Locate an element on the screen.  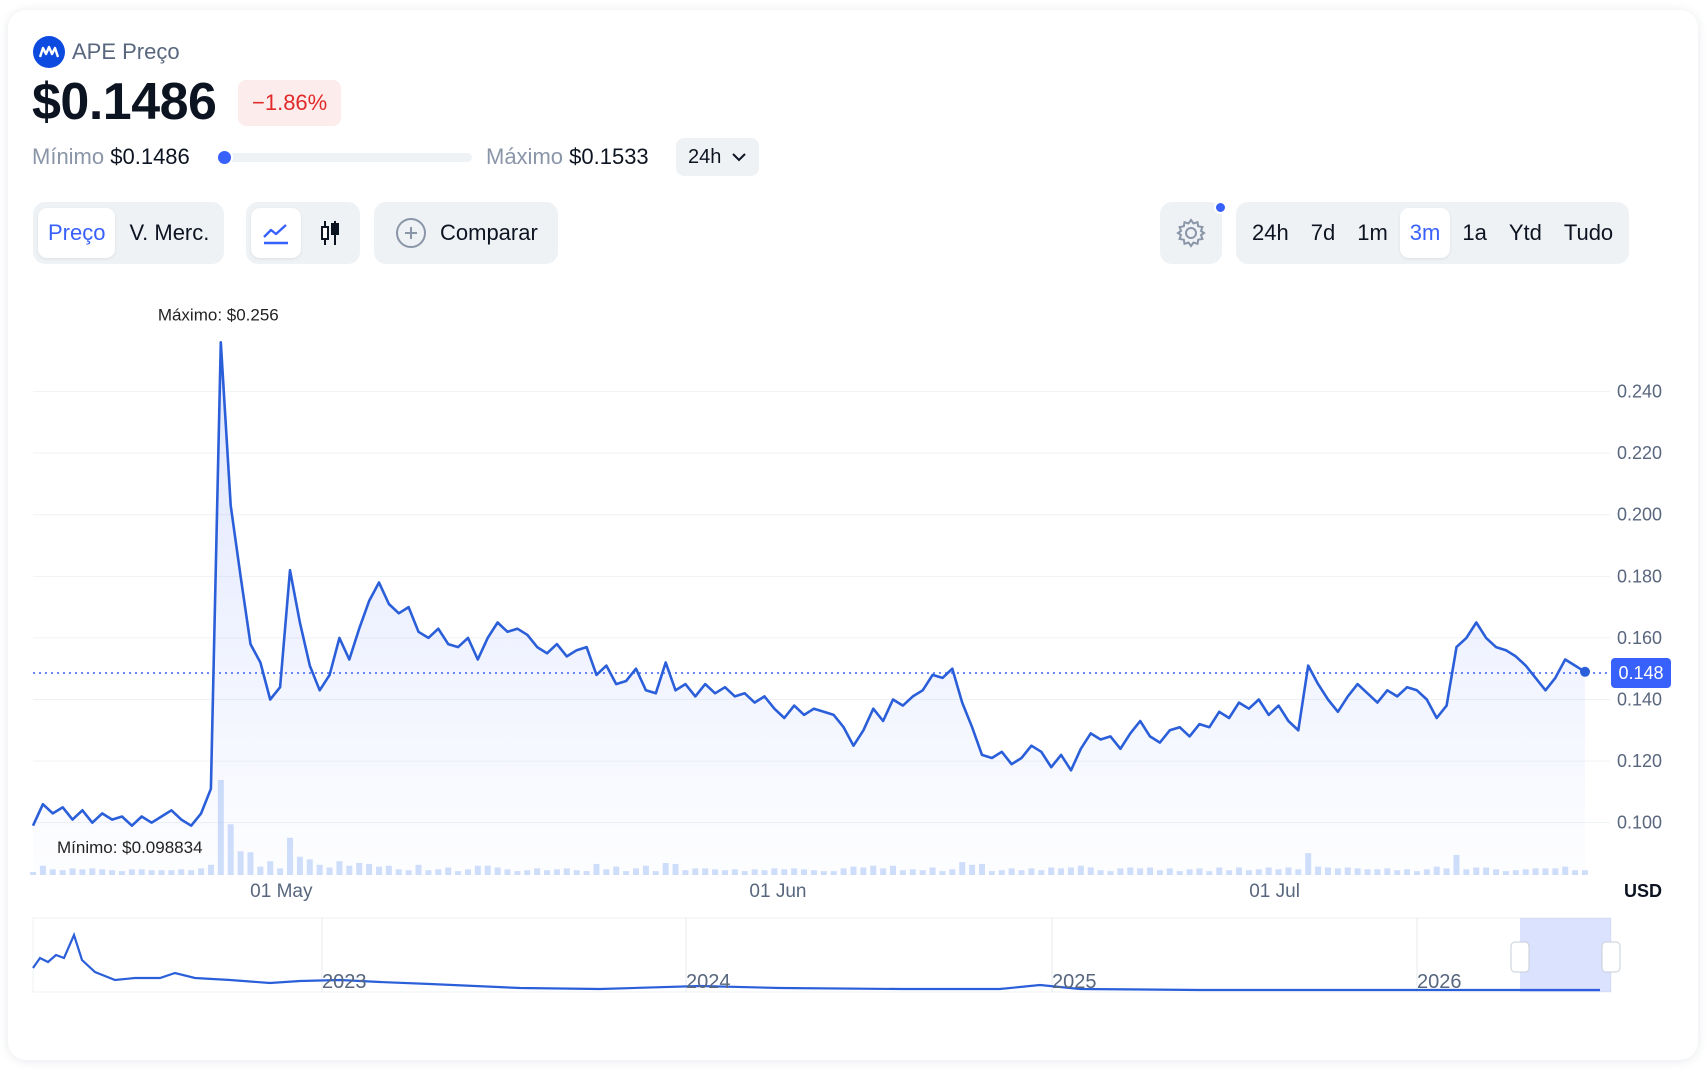
y-tick-label: 0.200 is located at coordinates (1639, 515).